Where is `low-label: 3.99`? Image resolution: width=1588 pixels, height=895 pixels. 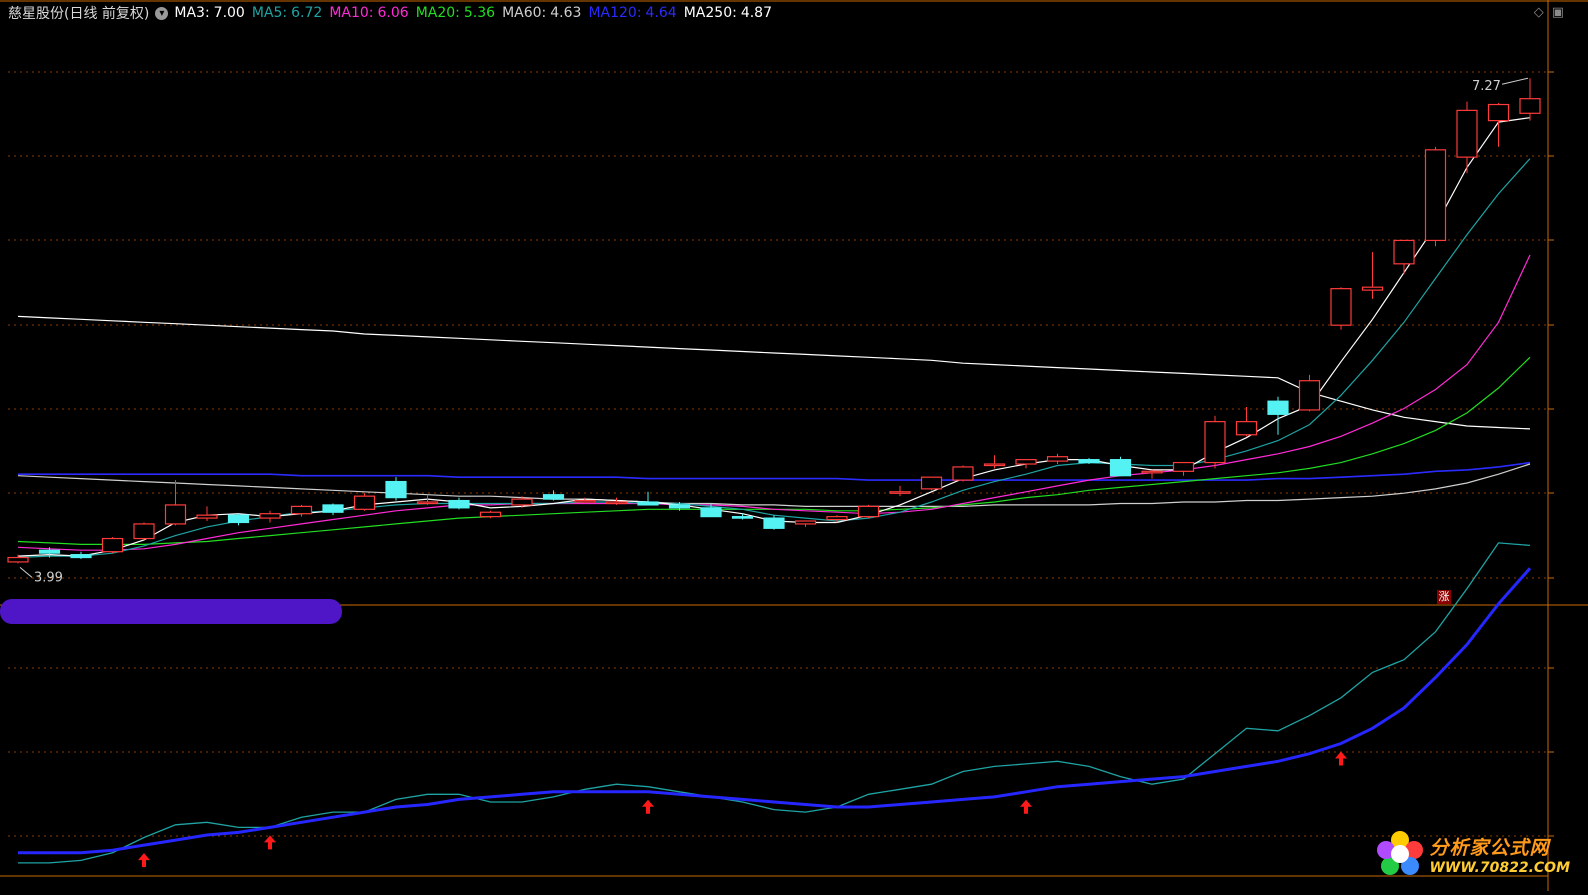
low-label: 3.99 is located at coordinates (48, 577).